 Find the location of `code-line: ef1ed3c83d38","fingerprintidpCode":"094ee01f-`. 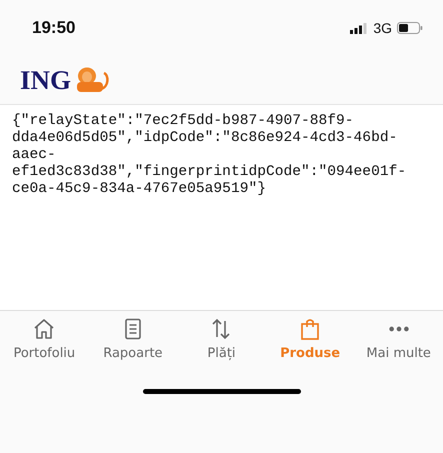

code-line: ef1ed3c83d38","fingerprintidpCode":"094ee01f- is located at coordinates (210, 172).